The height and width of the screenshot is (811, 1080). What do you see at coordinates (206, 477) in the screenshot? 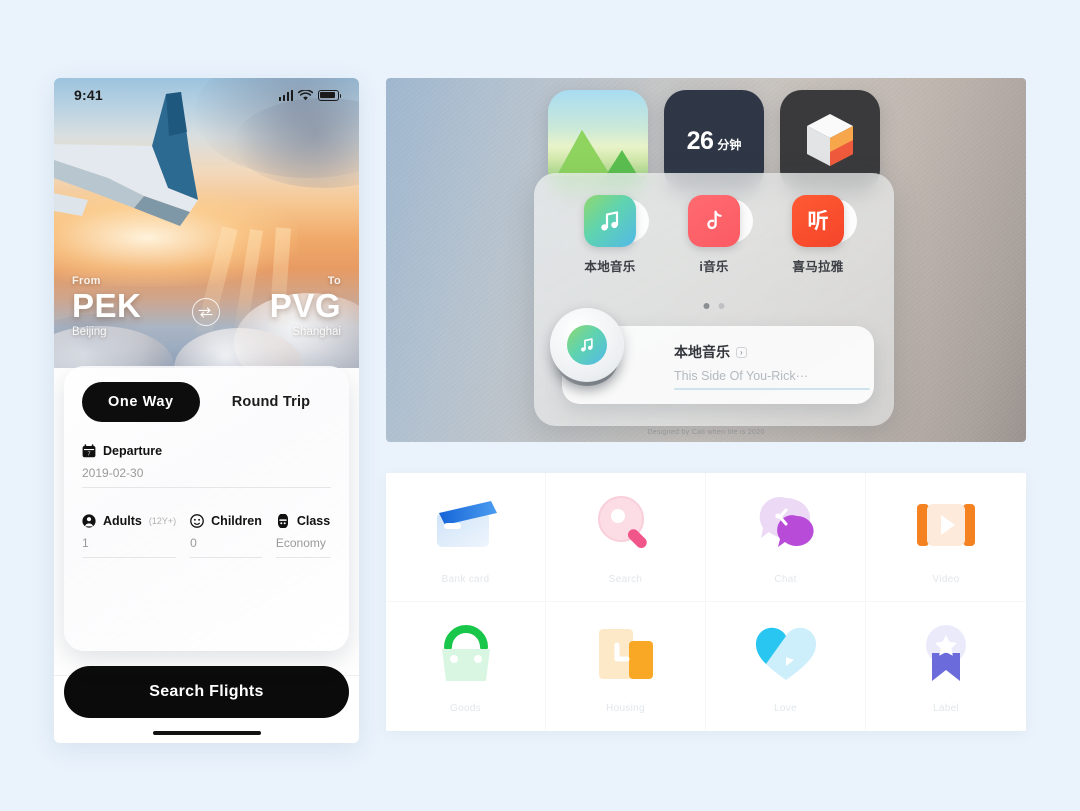
I see `departure-value: 2019-02-30` at bounding box center [206, 477].